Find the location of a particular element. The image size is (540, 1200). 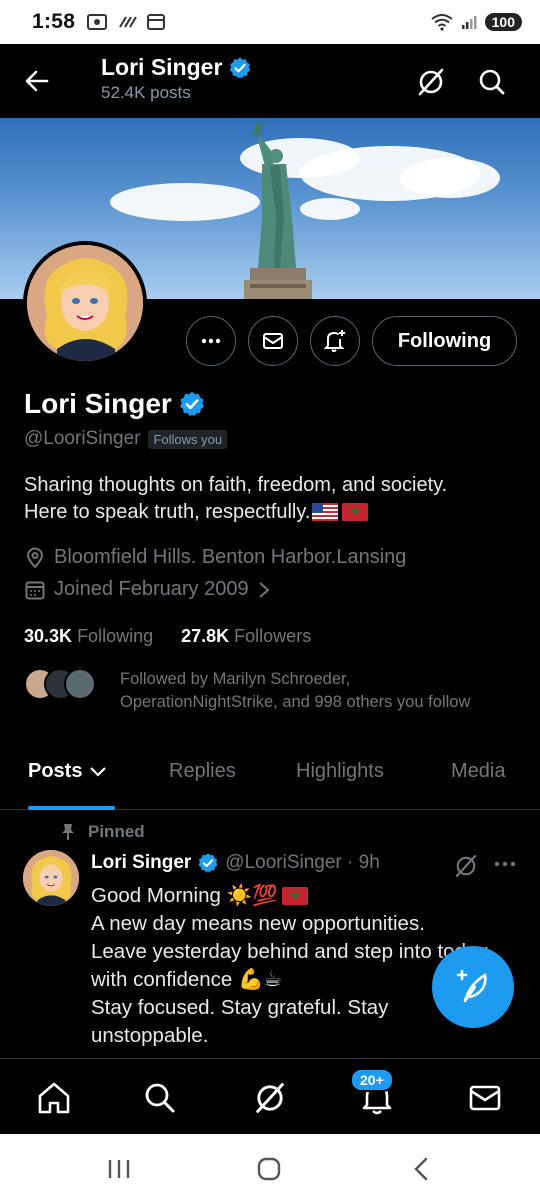

header-post-count: 52.4K posts is located at coordinates (146, 92).